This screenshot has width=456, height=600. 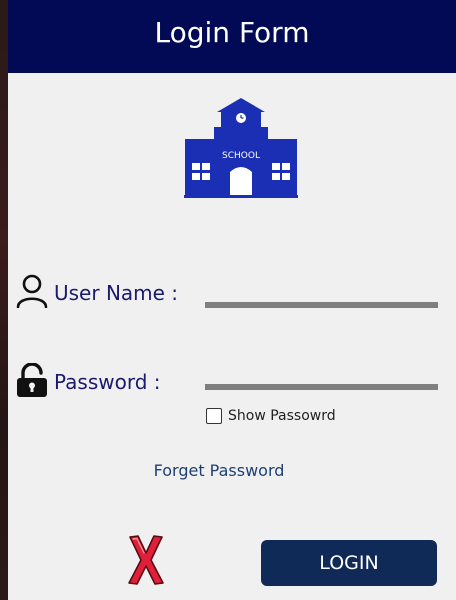 What do you see at coordinates (321, 376) in the screenshot?
I see `password-input` at bounding box center [321, 376].